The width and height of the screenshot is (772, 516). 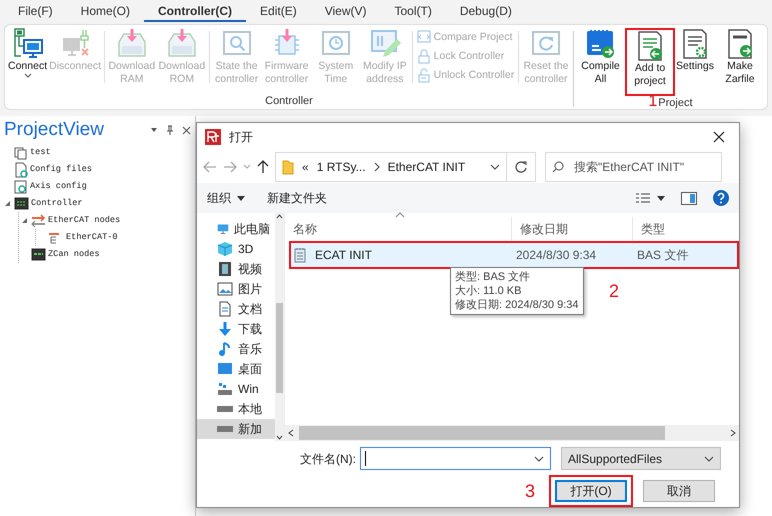 I want to click on nav-item: 音乐, so click(x=236, y=349).